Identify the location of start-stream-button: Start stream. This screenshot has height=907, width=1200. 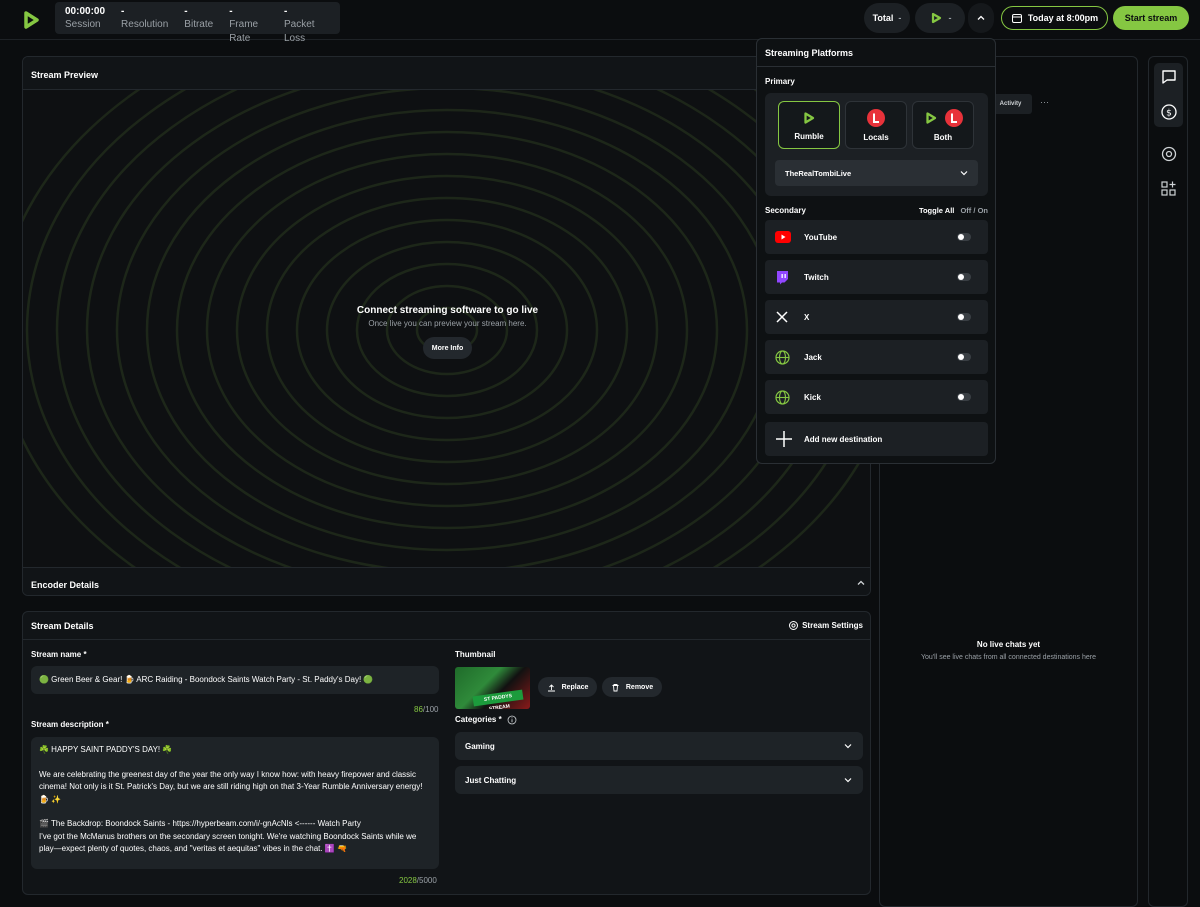
(1151, 18).